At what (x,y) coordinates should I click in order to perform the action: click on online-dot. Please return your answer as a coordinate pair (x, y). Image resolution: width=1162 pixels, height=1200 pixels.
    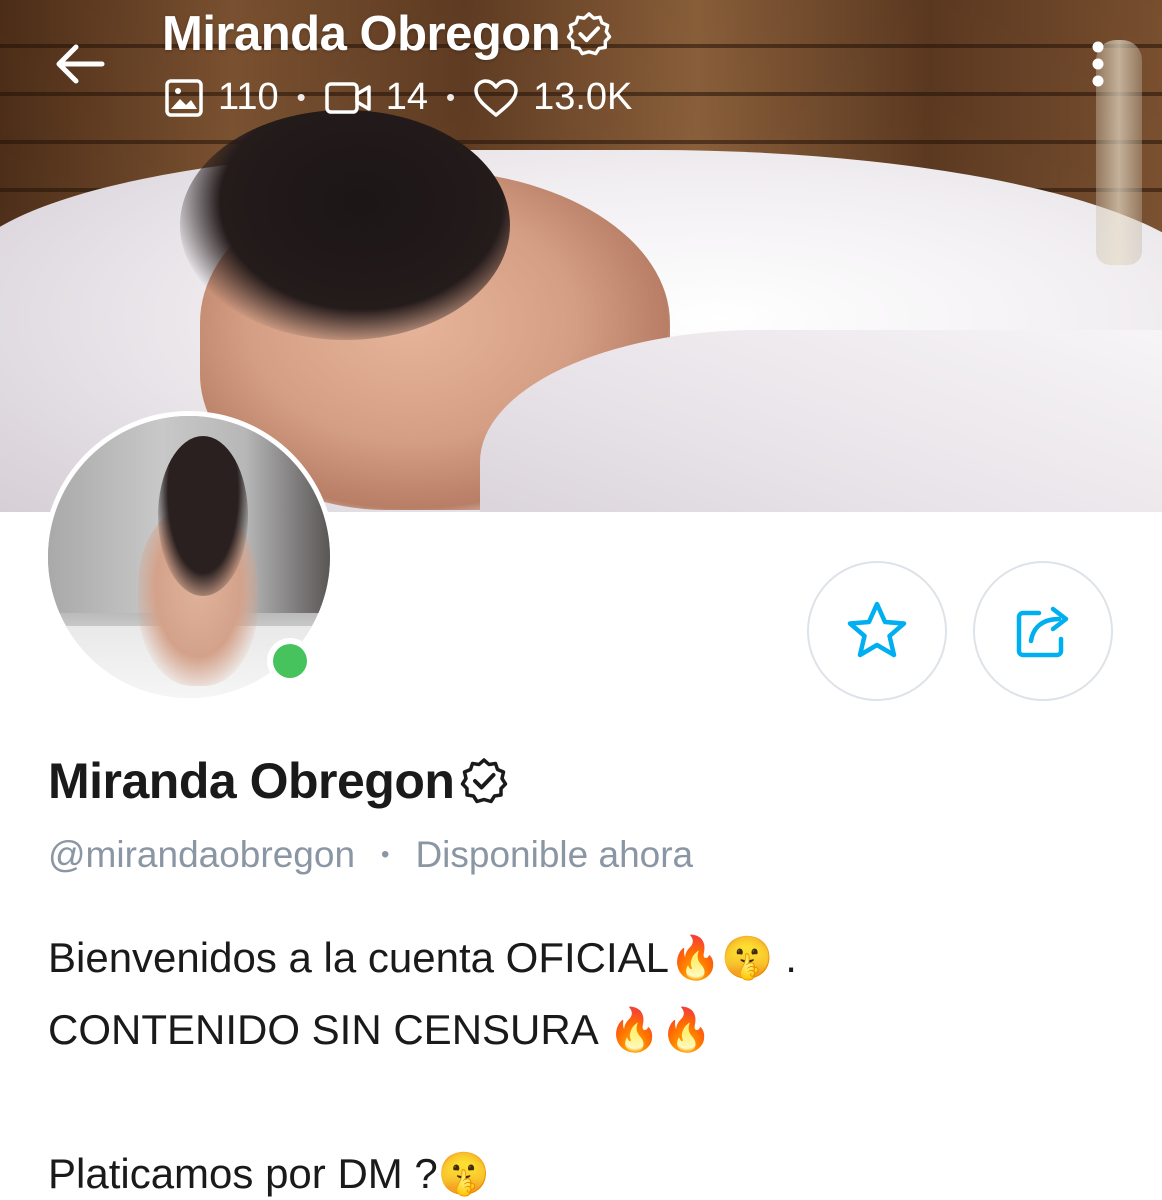
    Looking at the image, I should click on (290, 661).